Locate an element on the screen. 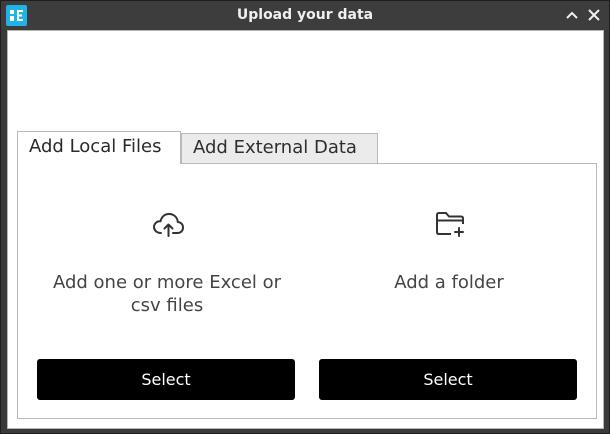 The height and width of the screenshot is (434, 610). add-folder-description: Add a folder is located at coordinates (449, 282).